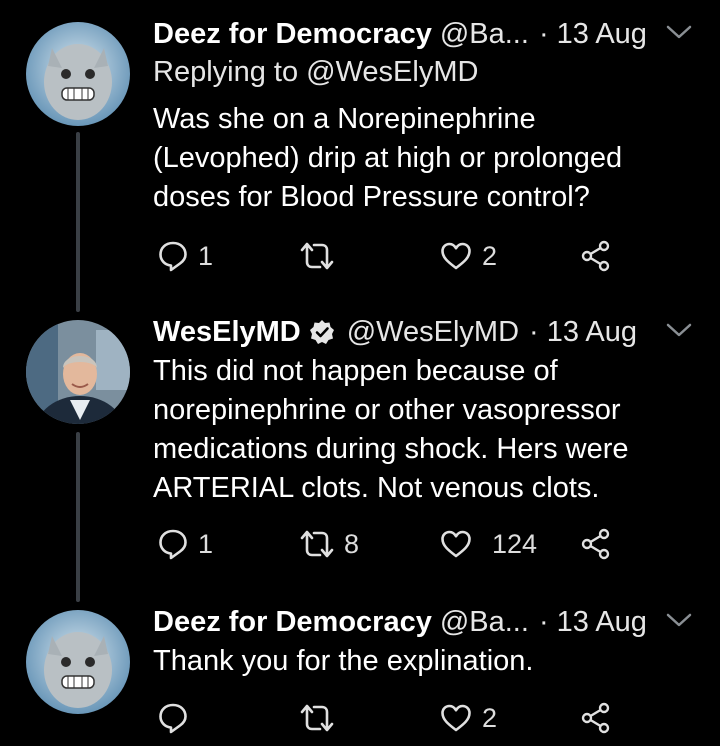 Image resolution: width=720 pixels, height=746 pixels. Describe the element at coordinates (388, 158) in the screenshot. I see `tweet-text-line: (Levophed) drip at high or prolonged` at that location.